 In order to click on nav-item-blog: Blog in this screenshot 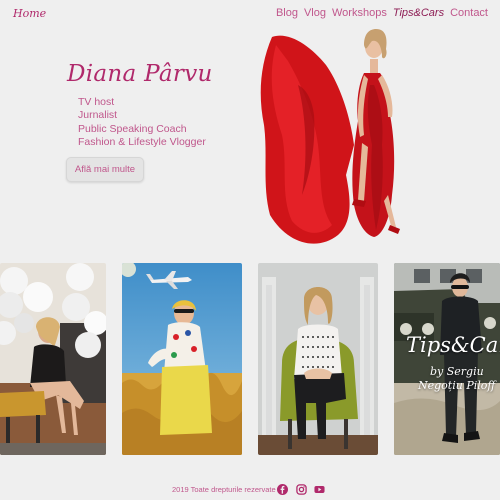, I will do `click(287, 13)`.